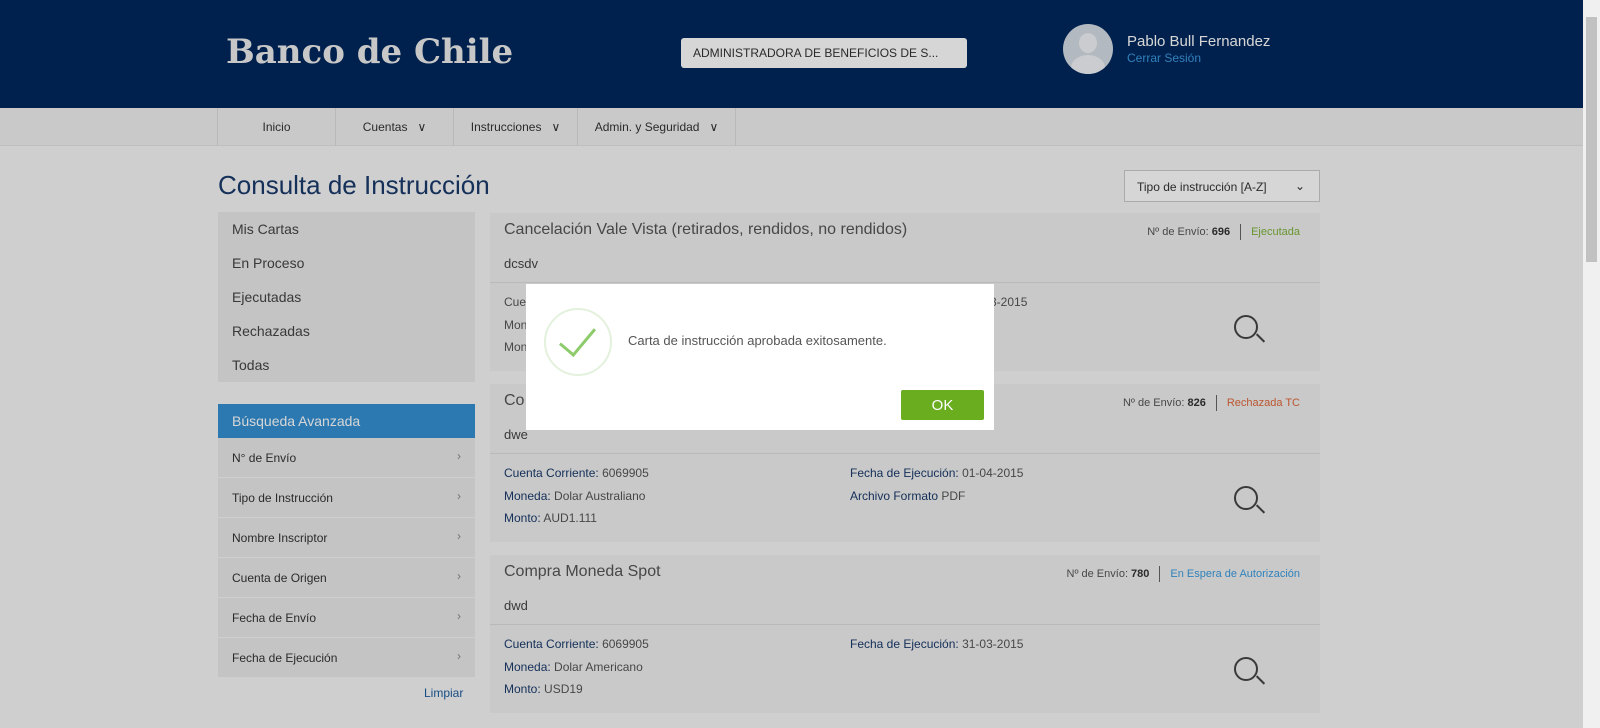 Image resolution: width=1600 pixels, height=728 pixels. Describe the element at coordinates (578, 342) in the screenshot. I see `checkmark-icon` at that location.